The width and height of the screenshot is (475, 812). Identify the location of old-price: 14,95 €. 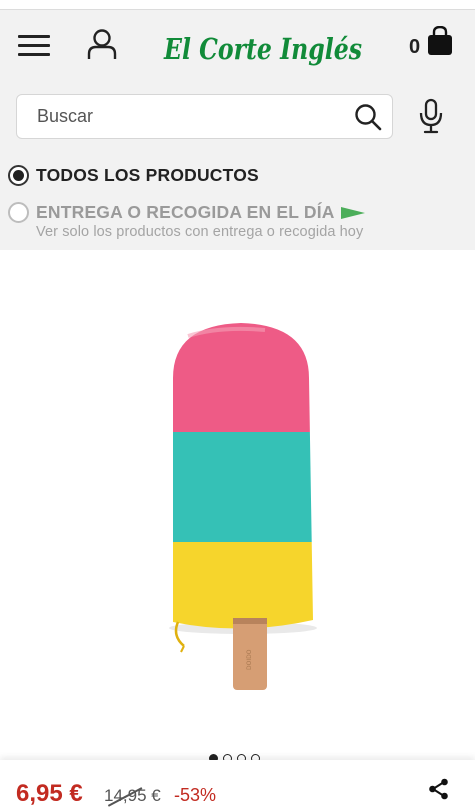
(132, 796).